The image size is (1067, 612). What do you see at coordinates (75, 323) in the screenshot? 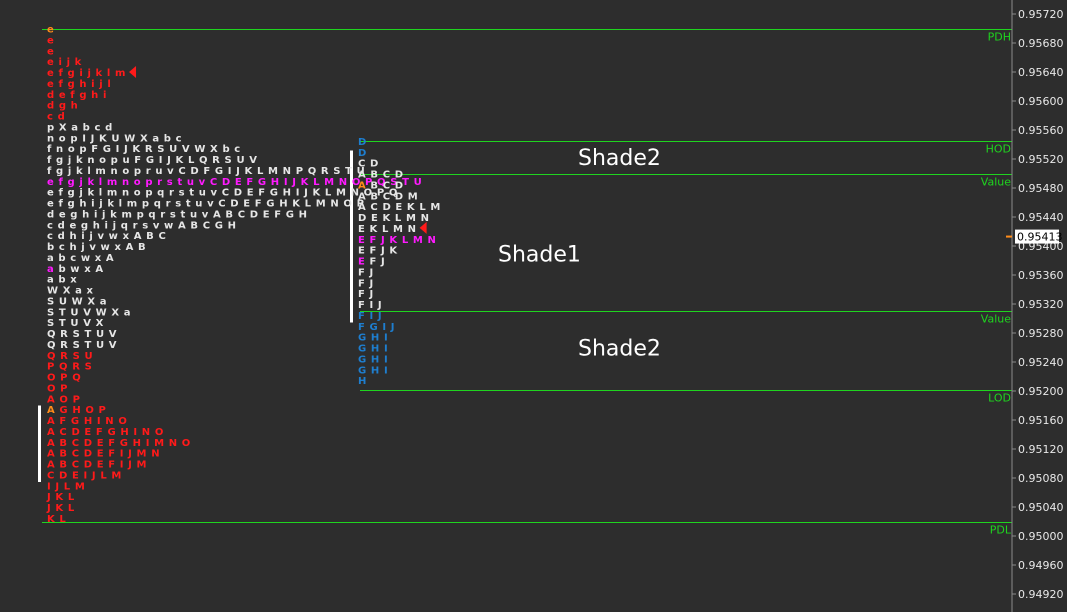
I see `left-profile-row: S T U V X` at bounding box center [75, 323].